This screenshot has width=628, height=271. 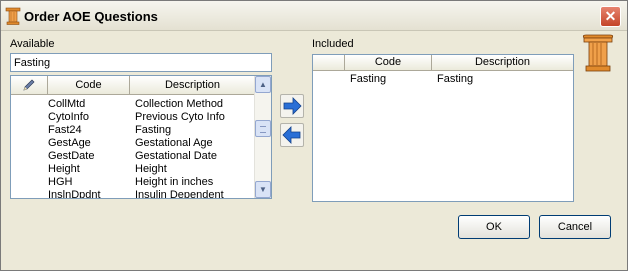 What do you see at coordinates (368, 79) in the screenshot?
I see `row-code: Fasting` at bounding box center [368, 79].